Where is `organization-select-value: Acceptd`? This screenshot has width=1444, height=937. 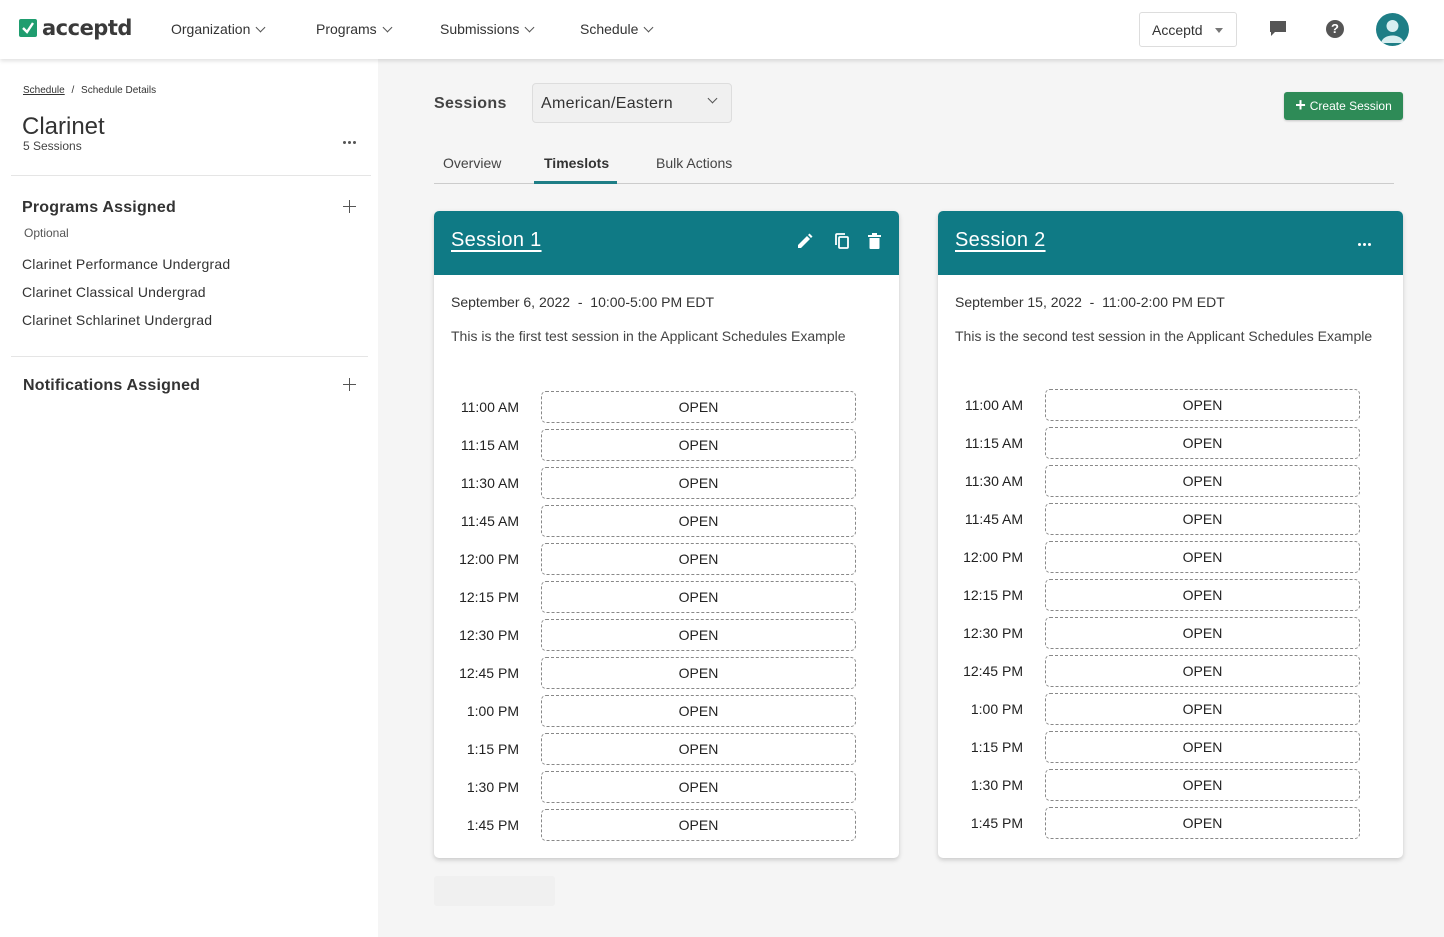
organization-select-value: Acceptd is located at coordinates (1177, 29).